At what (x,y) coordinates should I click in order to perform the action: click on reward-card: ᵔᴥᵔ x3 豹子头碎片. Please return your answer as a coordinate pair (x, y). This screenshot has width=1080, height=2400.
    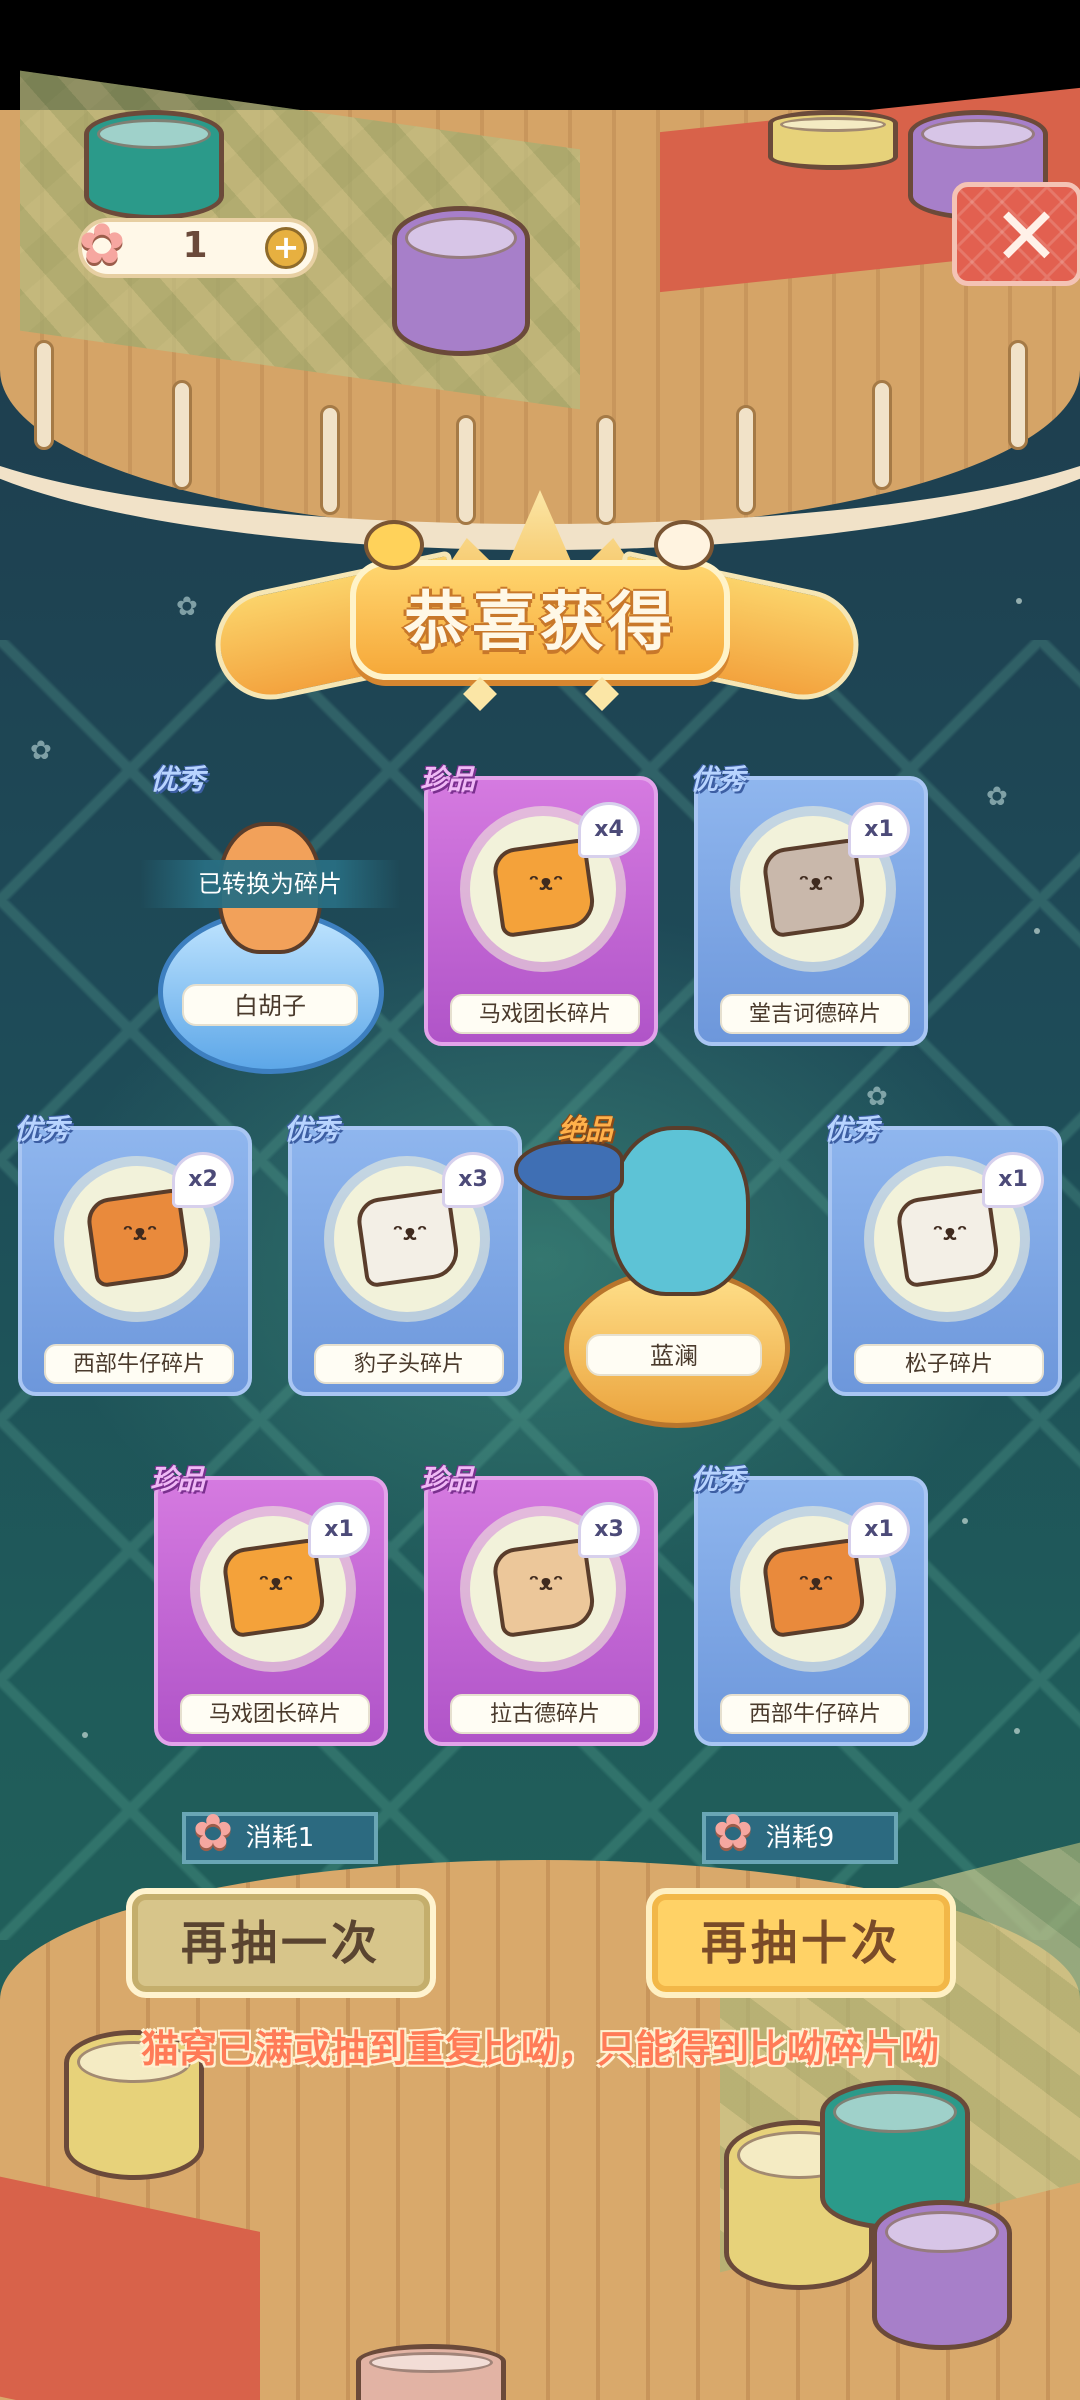
    Looking at the image, I should click on (405, 1261).